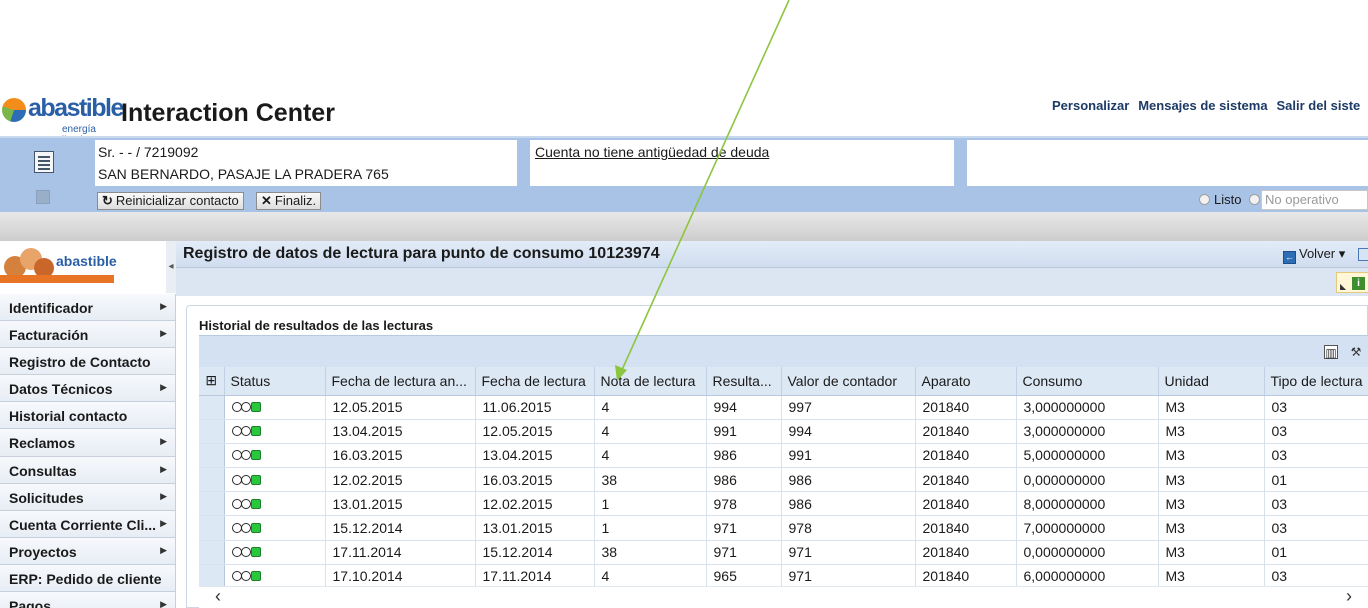 This screenshot has height=608, width=1368. I want to click on table-cell: 17.11.2014, so click(535, 577).